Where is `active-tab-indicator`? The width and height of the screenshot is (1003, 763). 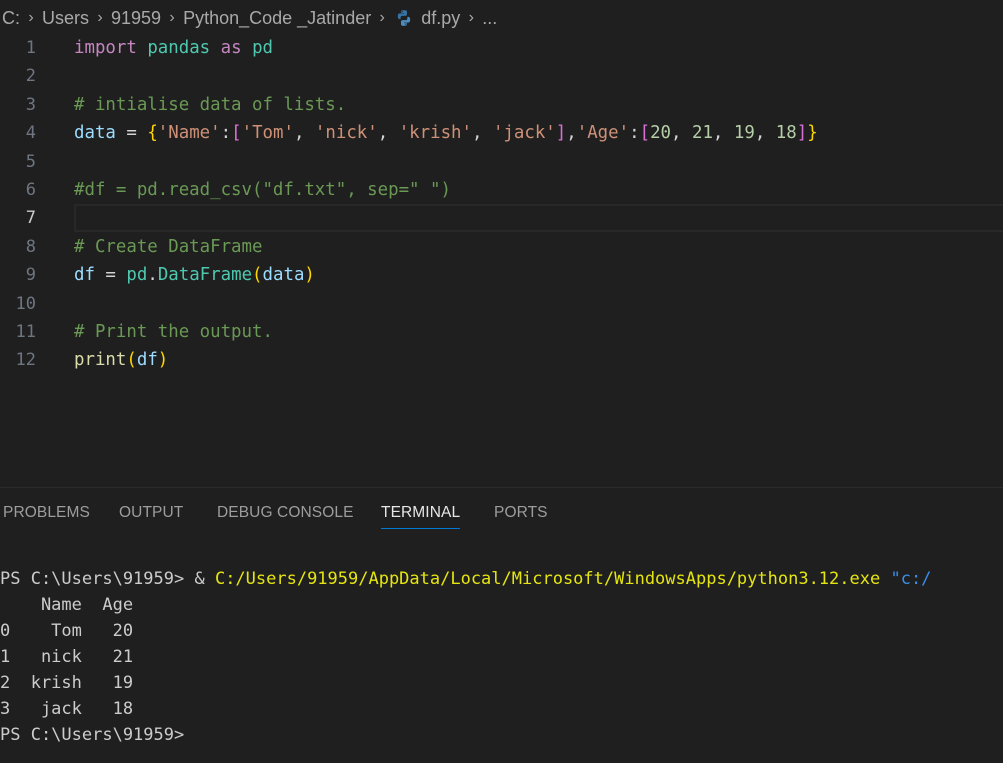
active-tab-indicator is located at coordinates (420, 528).